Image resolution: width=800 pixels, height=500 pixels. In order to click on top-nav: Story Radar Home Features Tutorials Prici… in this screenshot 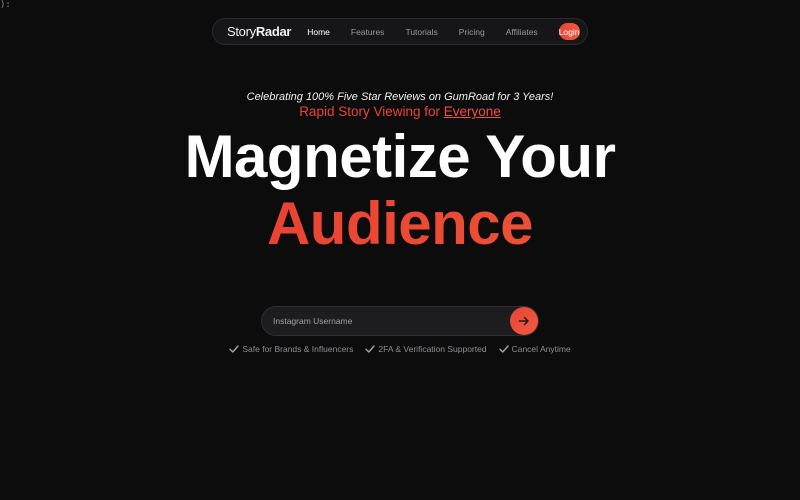, I will do `click(400, 31)`.